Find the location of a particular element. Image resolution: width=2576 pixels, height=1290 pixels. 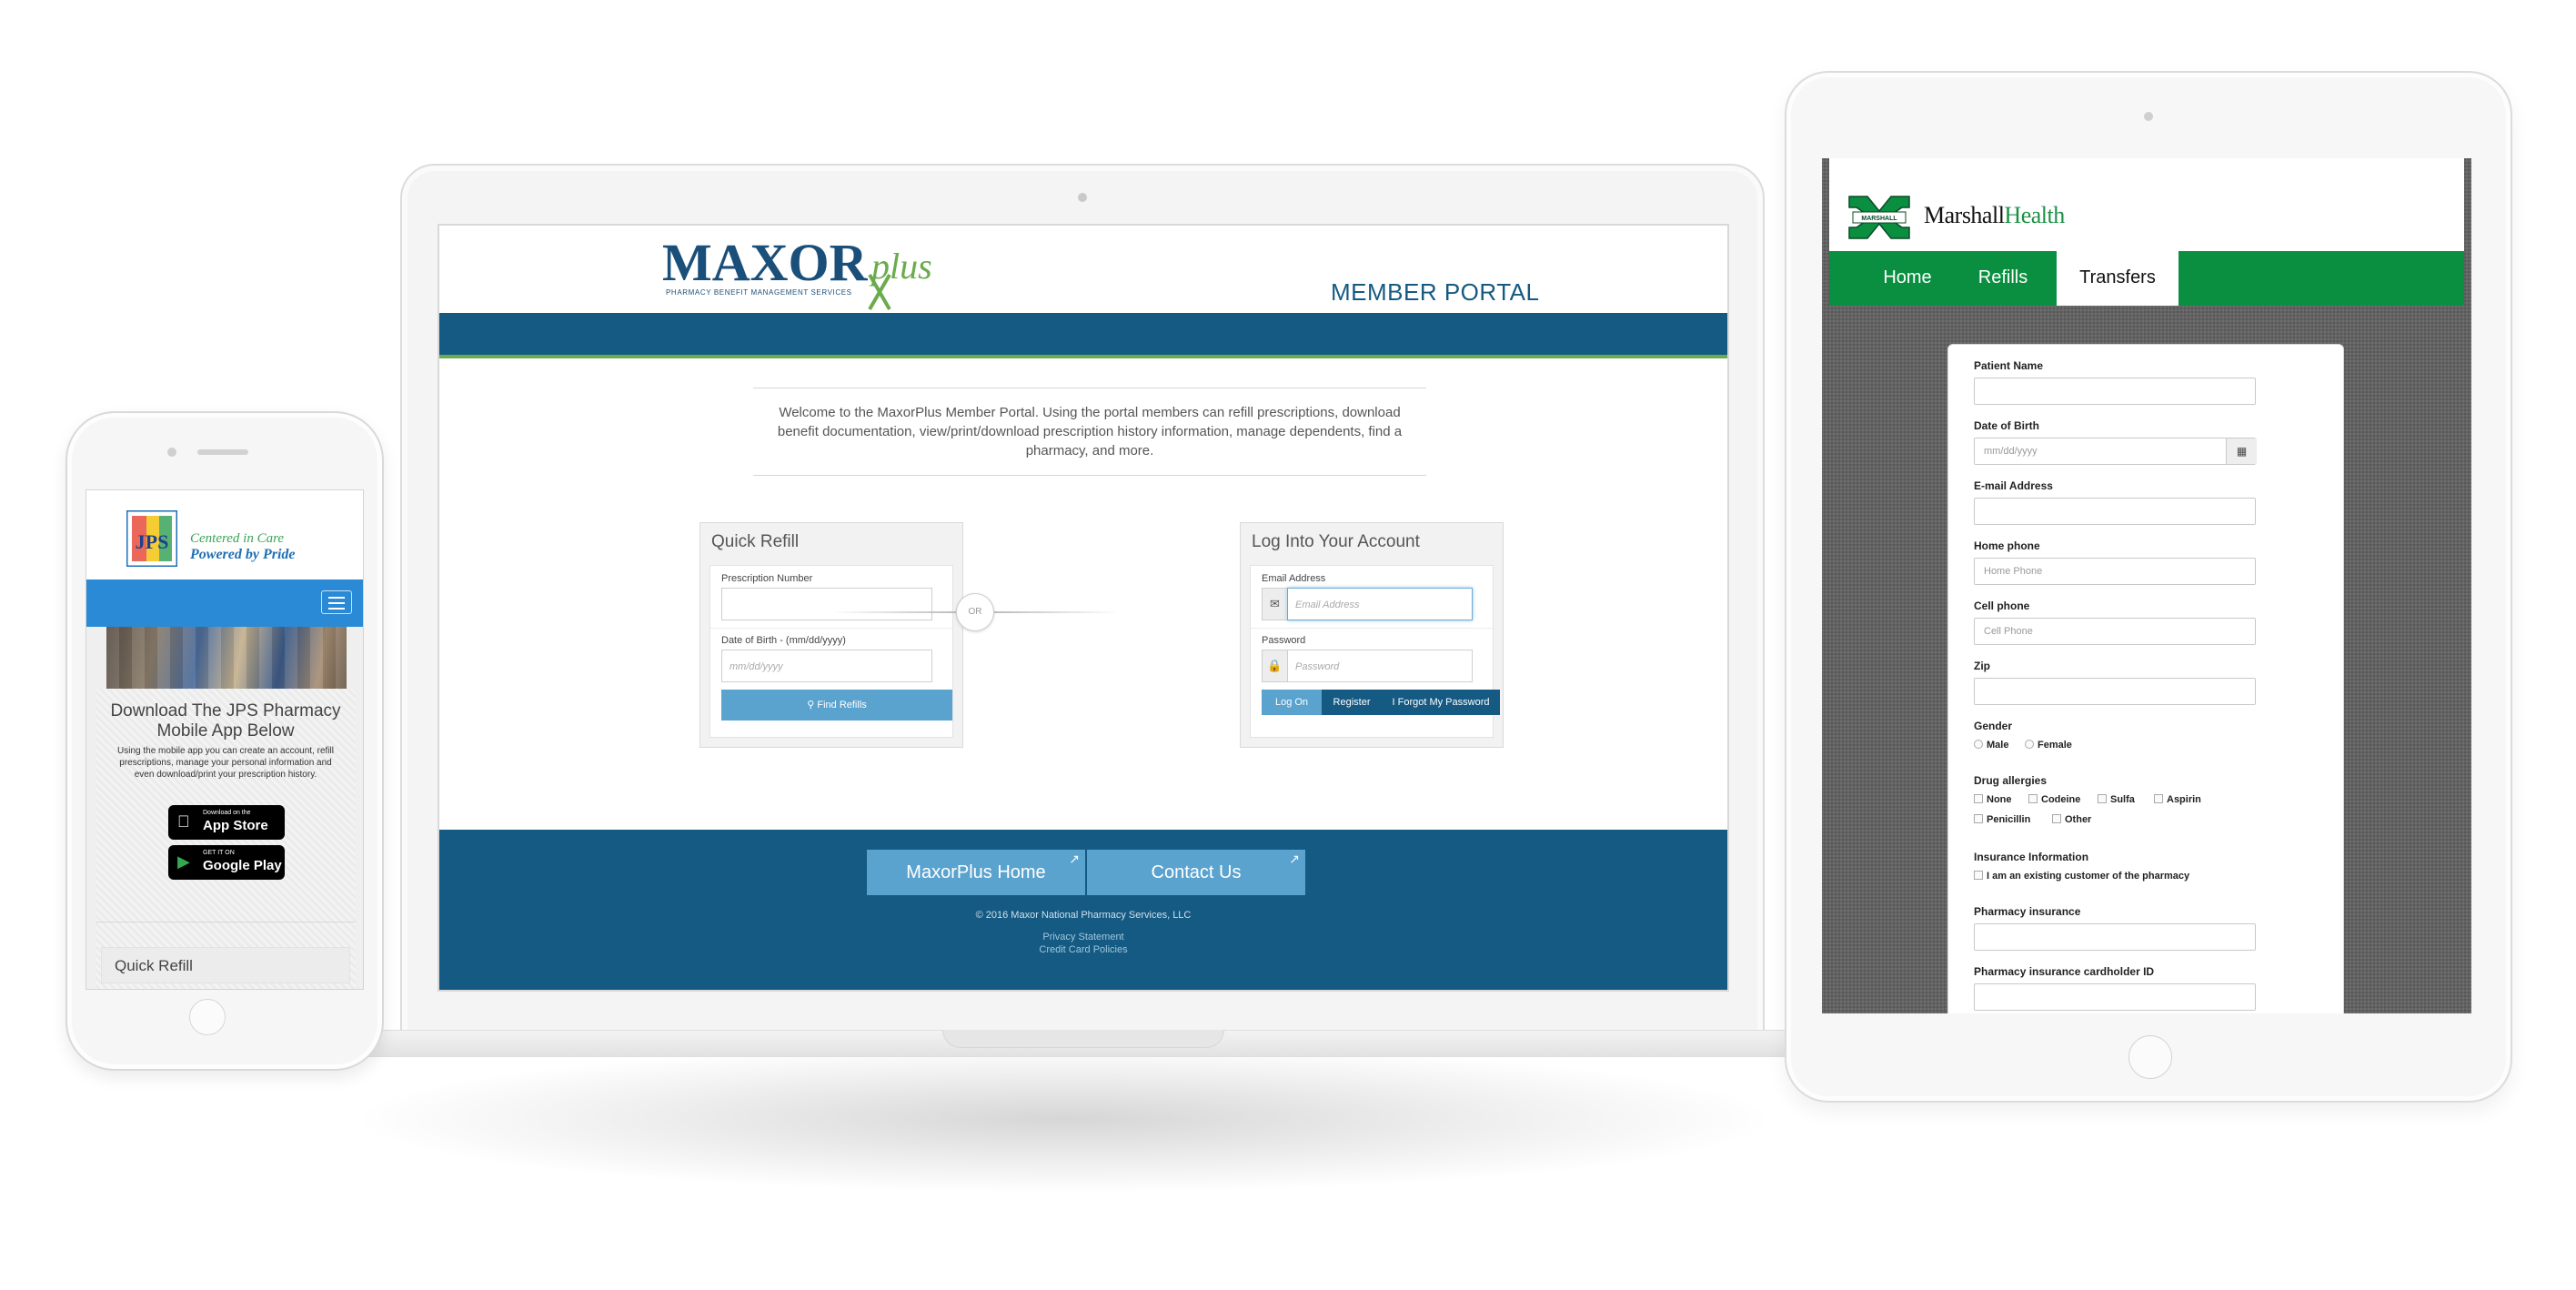

or-divider-left is located at coordinates (893, 612).